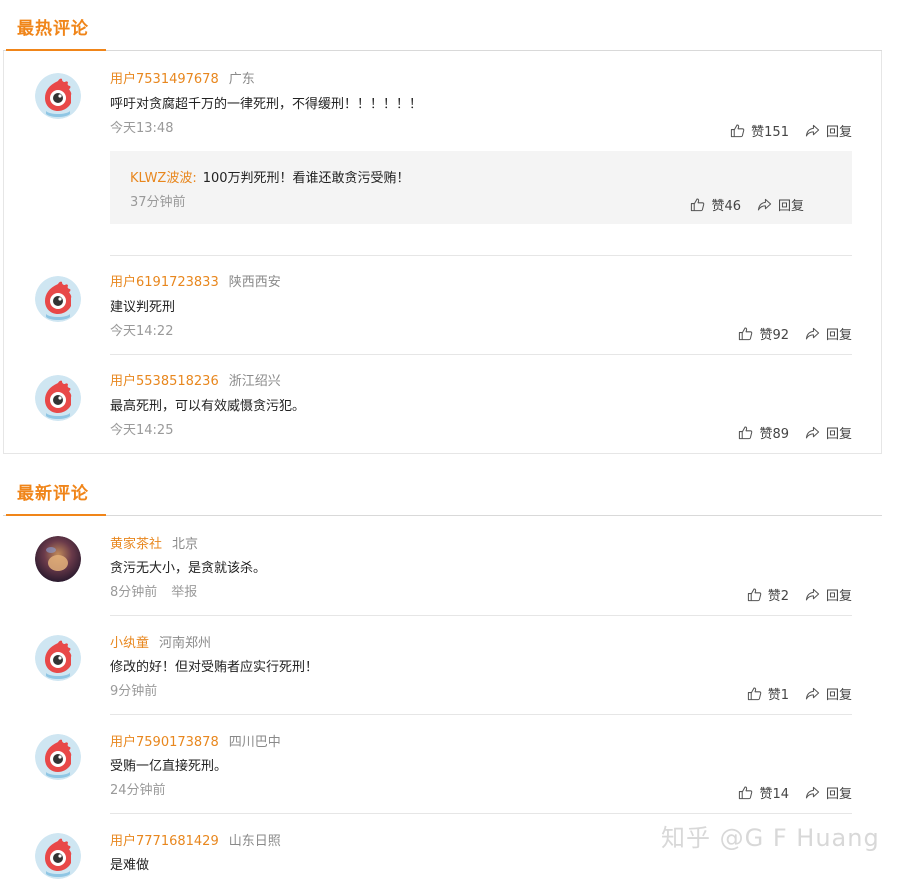 This screenshot has height=879, width=899. Describe the element at coordinates (254, 381) in the screenshot. I see `user-location: 浙江绍兴` at that location.